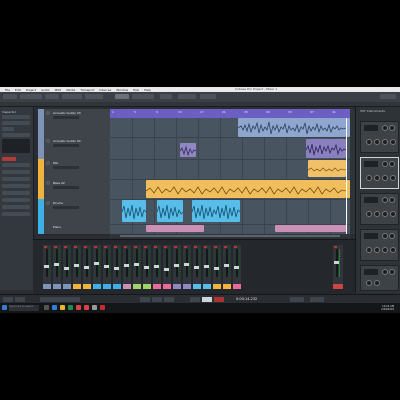 The image size is (400, 400). What do you see at coordinates (58, 203) in the screenshot?
I see `track-name: Drums` at bounding box center [58, 203].